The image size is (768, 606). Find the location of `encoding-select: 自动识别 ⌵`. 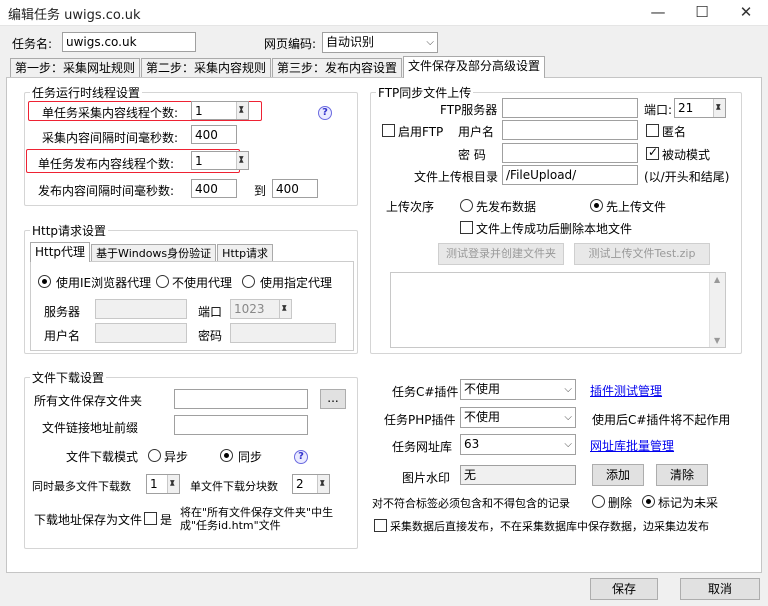

encoding-select: 自动识别 ⌵ is located at coordinates (380, 42).